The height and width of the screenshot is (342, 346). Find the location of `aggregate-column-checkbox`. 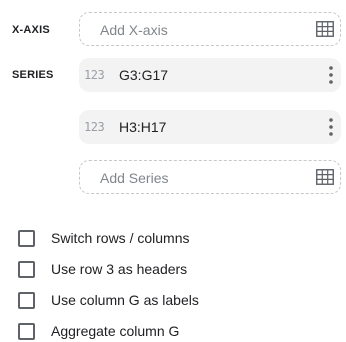

aggregate-column-checkbox is located at coordinates (26, 331).